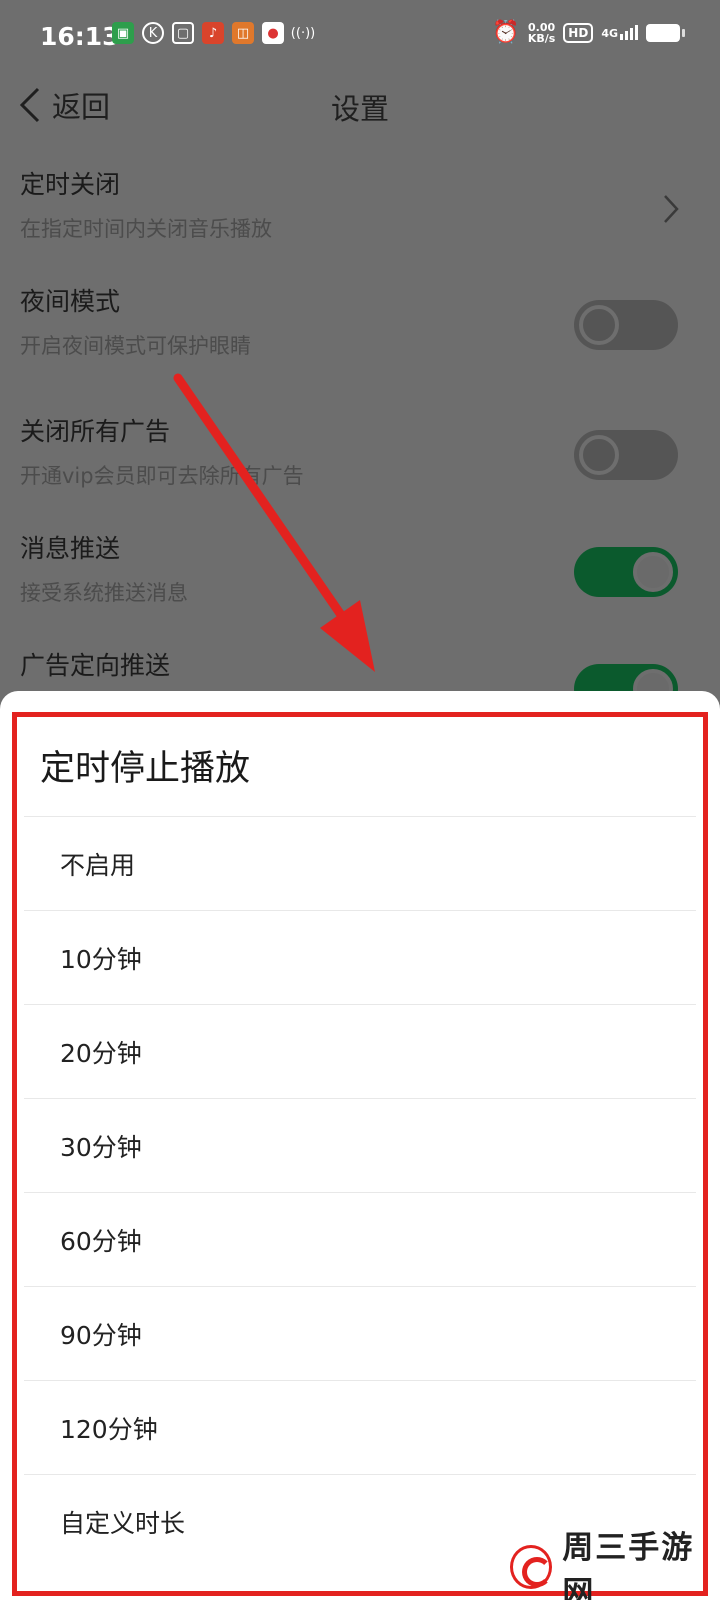 The image size is (720, 1600). What do you see at coordinates (506, 32) in the screenshot?
I see `alarm-icon: ⏰` at bounding box center [506, 32].